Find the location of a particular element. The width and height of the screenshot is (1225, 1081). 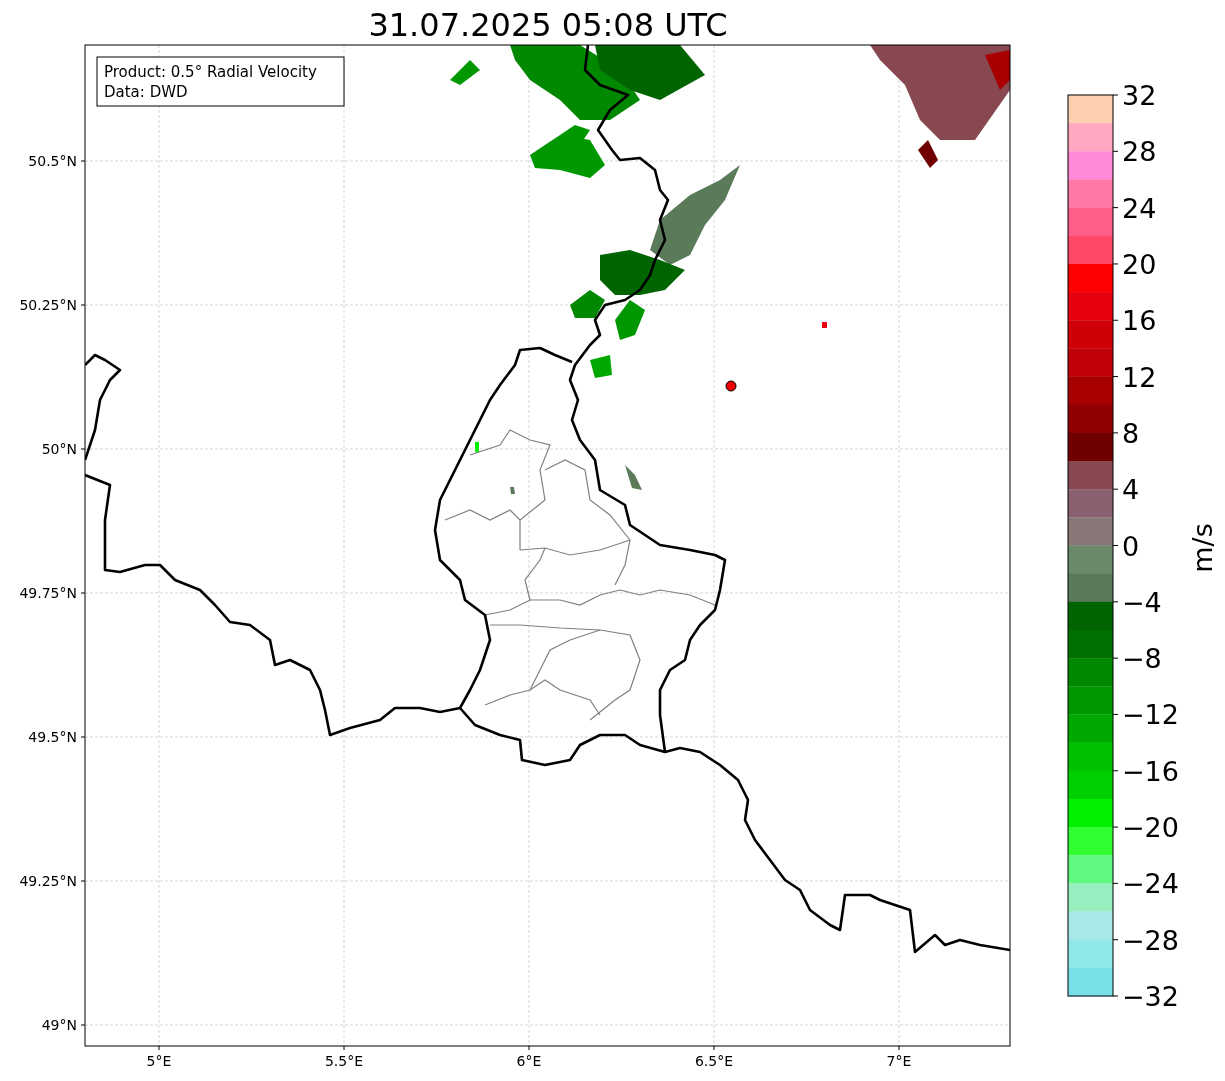

colorbar-tick-label: 32 is located at coordinates (1139, 95).